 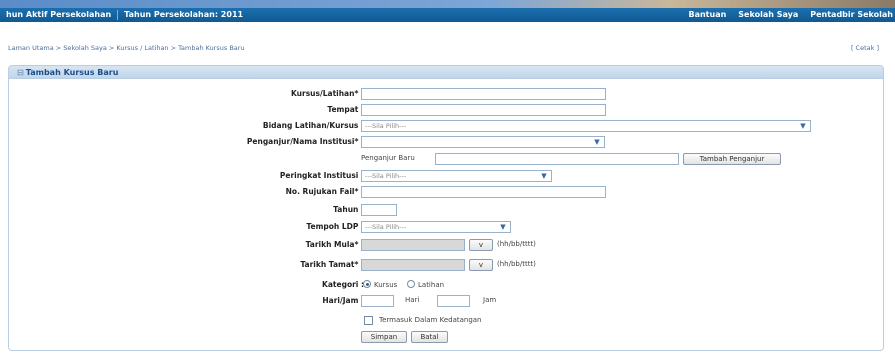 What do you see at coordinates (456, 176) in the screenshot?
I see `peringkat-select: ---Sila Pilih--- ▼` at bounding box center [456, 176].